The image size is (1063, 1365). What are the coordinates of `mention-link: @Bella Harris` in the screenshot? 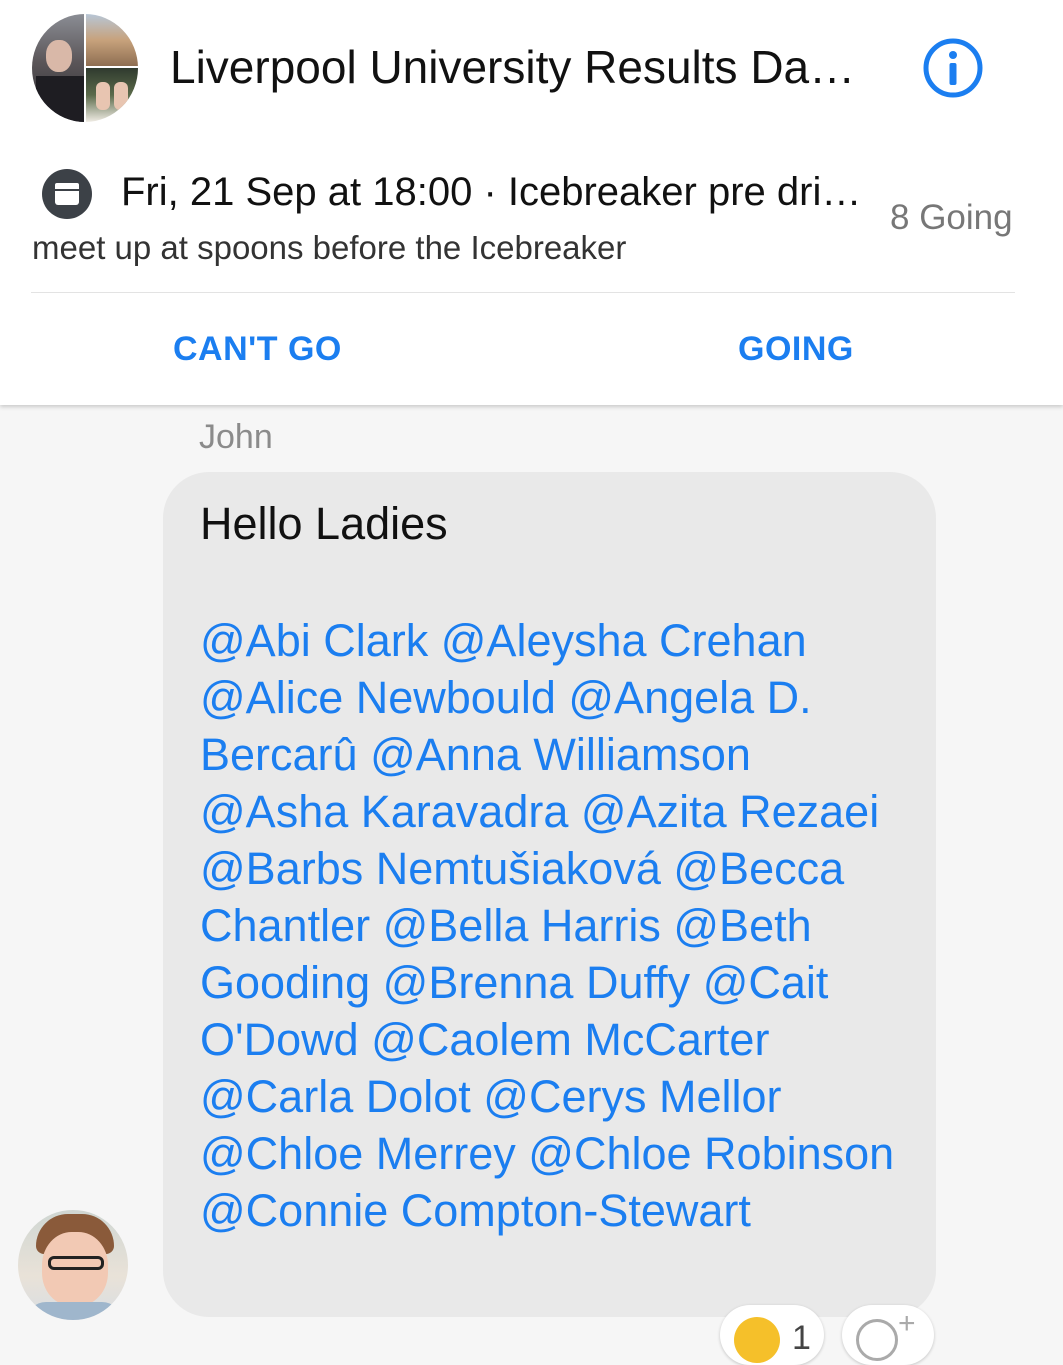 It's located at (522, 925).